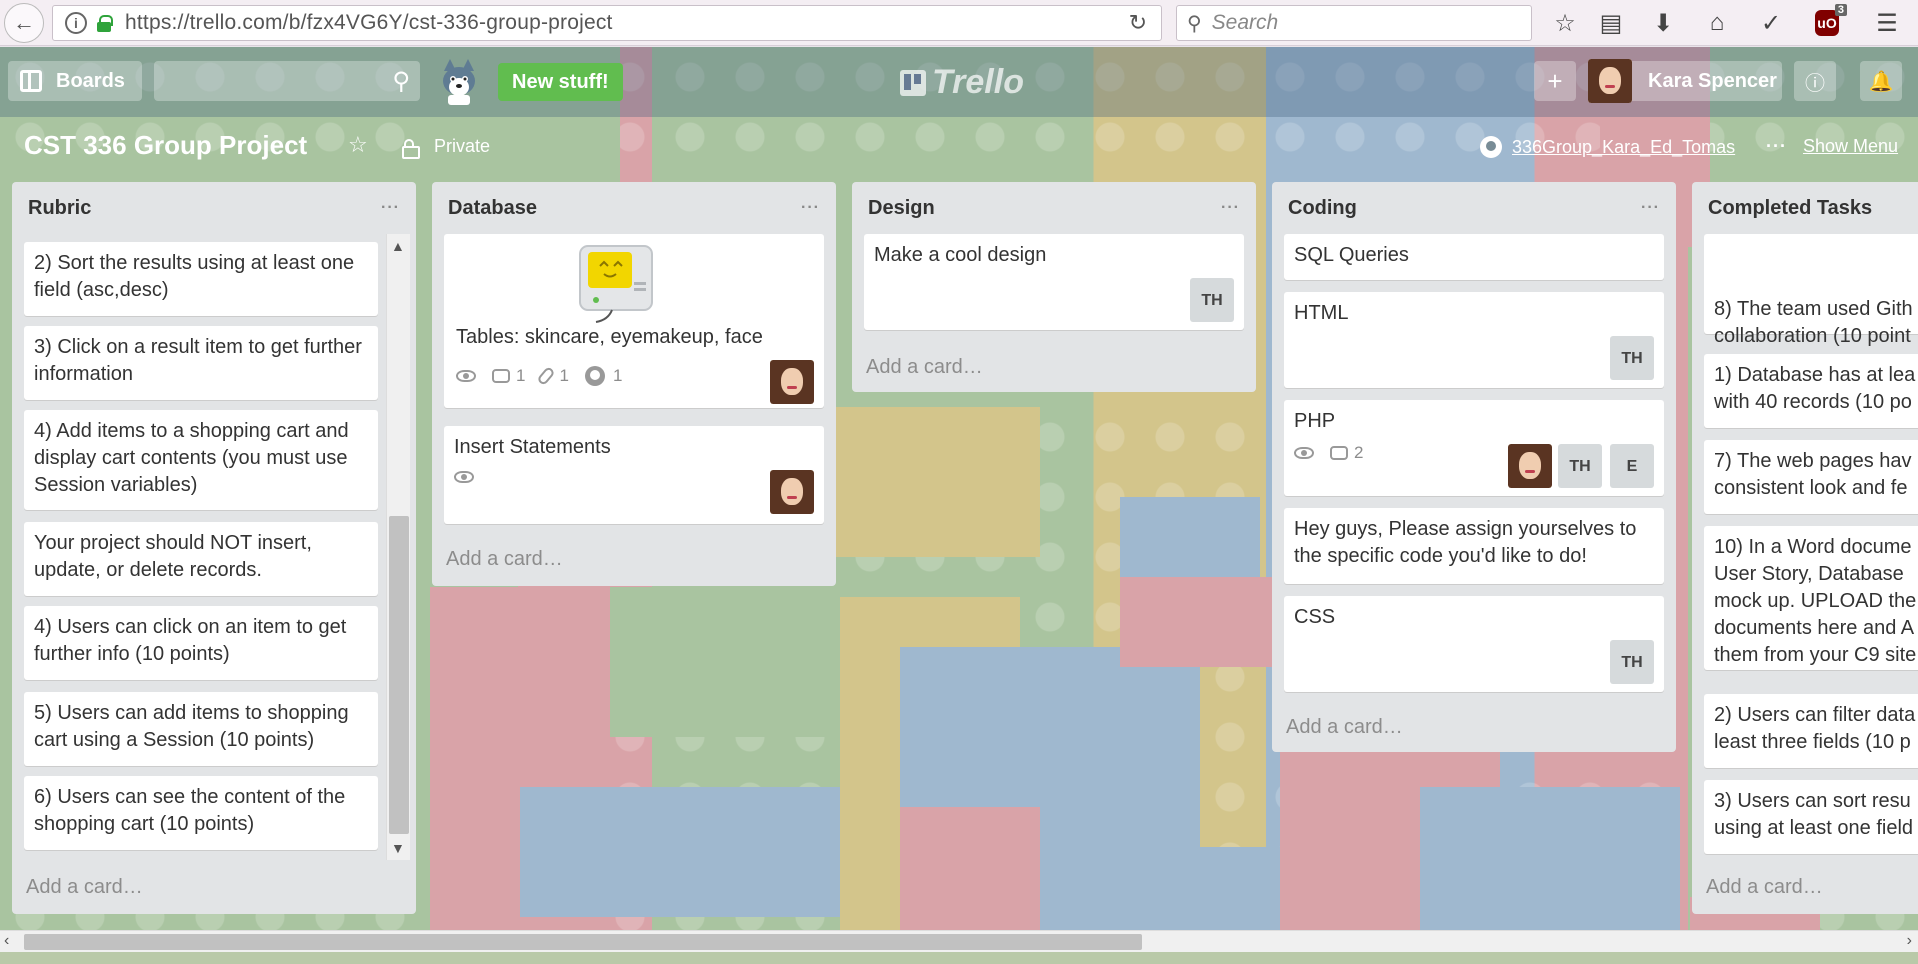 The height and width of the screenshot is (964, 1918). Describe the element at coordinates (75, 81) in the screenshot. I see `boards-button: Boards` at that location.